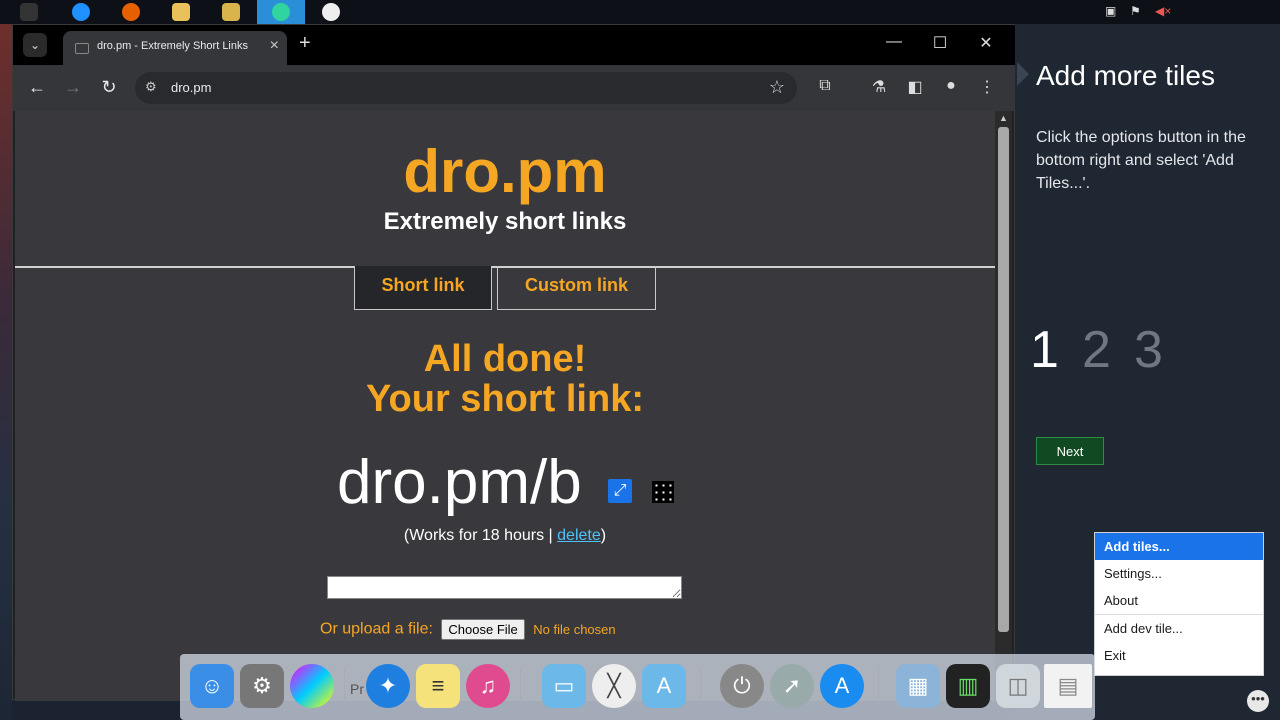 The image size is (1280, 720). Describe the element at coordinates (1068, 686) in the screenshot. I see `document-thumbnail-icon: ▤` at that location.